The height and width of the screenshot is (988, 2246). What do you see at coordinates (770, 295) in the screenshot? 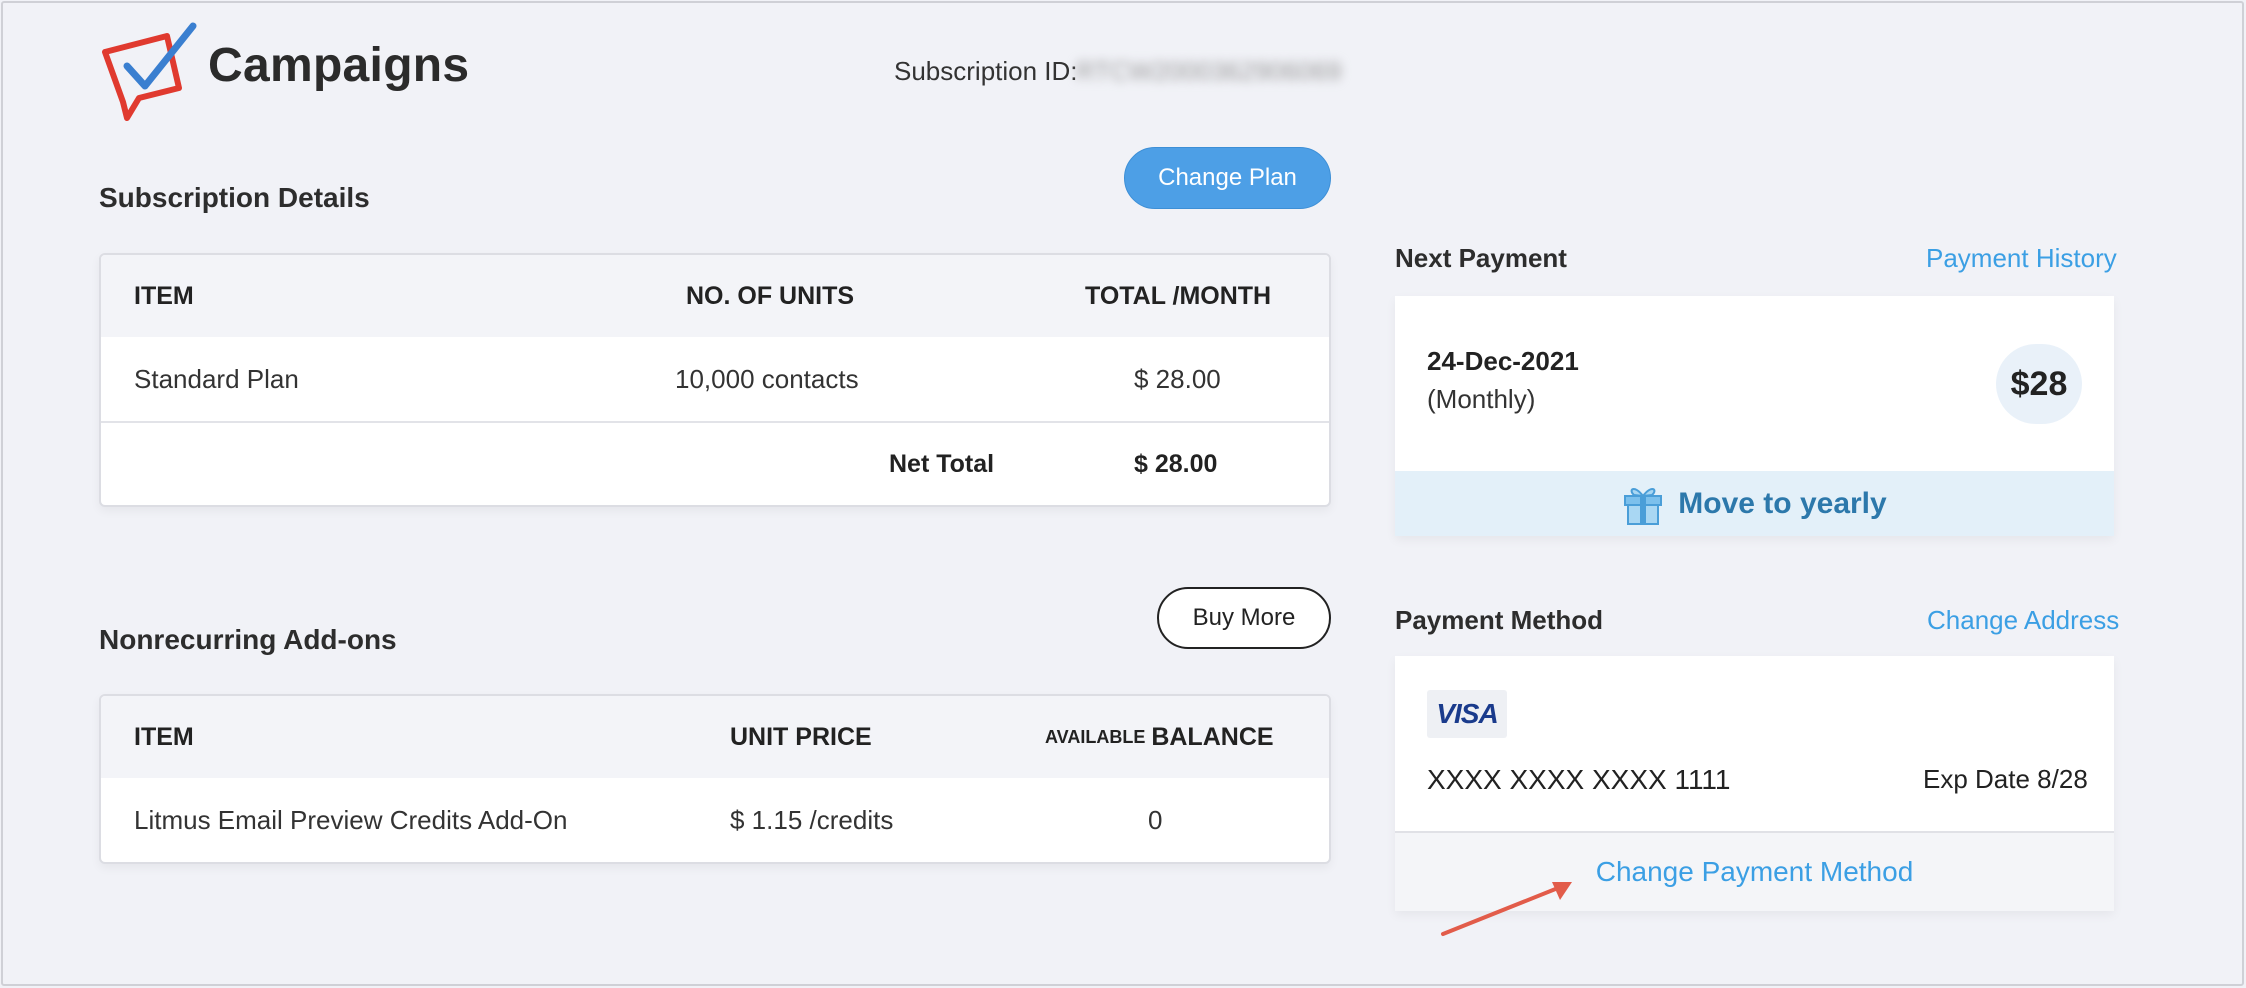
I see `column-header-units: NO. OF UNITS` at bounding box center [770, 295].